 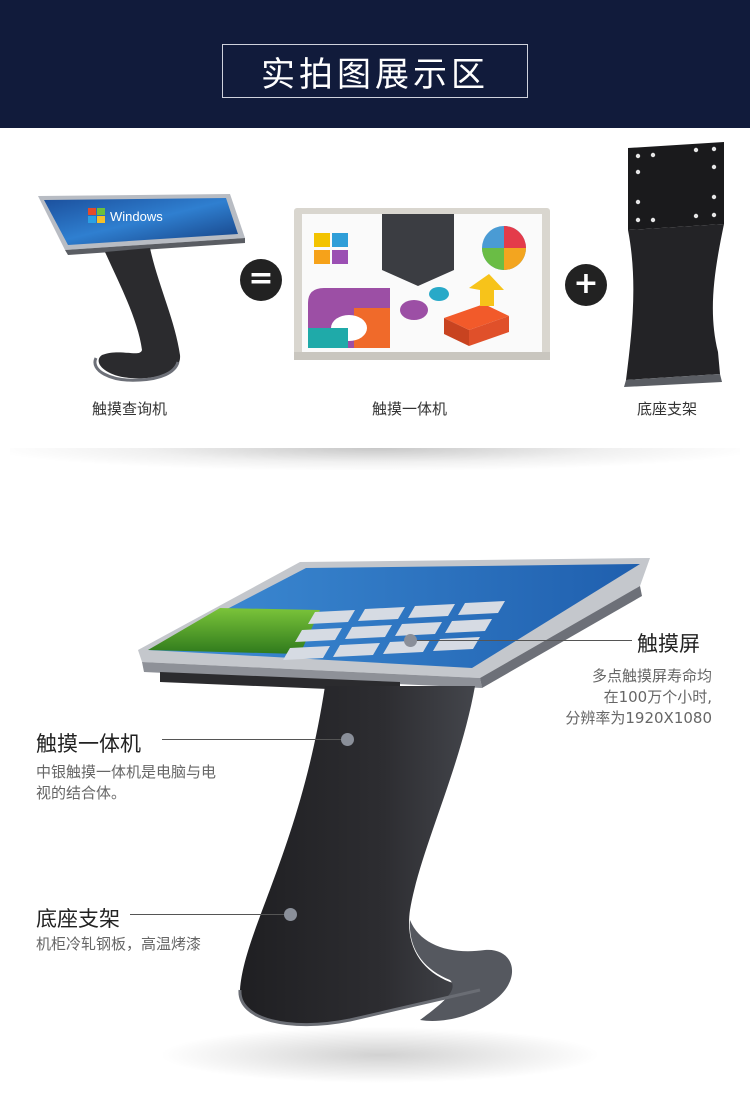 What do you see at coordinates (126, 772) in the screenshot?
I see `callout-desc-aio-line1: 中银触摸一体机是电脑与电` at bounding box center [126, 772].